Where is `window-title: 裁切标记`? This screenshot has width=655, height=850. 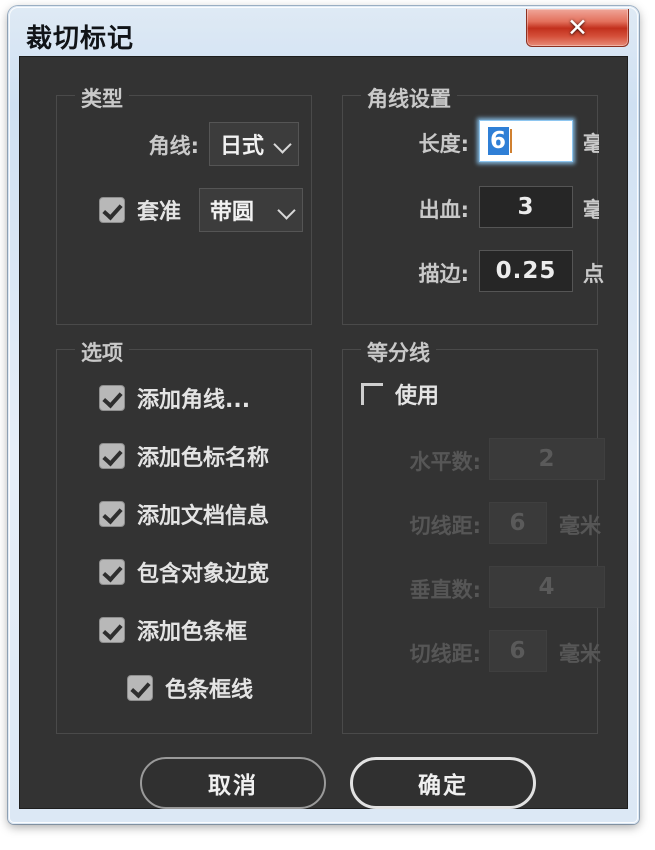 window-title: 裁切标记 is located at coordinates (80, 39).